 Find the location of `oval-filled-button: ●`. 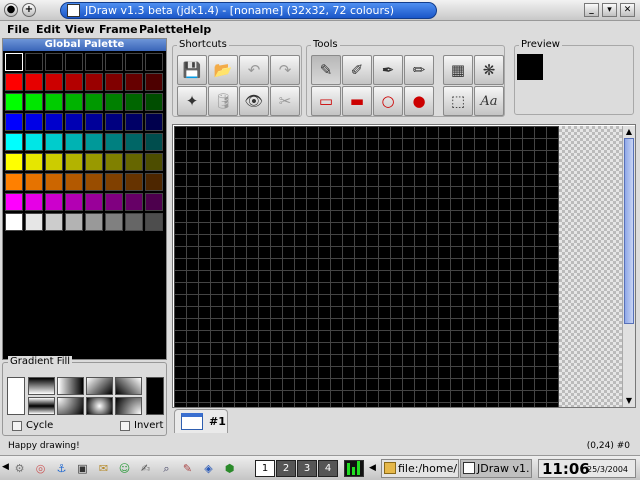

oval-filled-button: ● is located at coordinates (419, 101).